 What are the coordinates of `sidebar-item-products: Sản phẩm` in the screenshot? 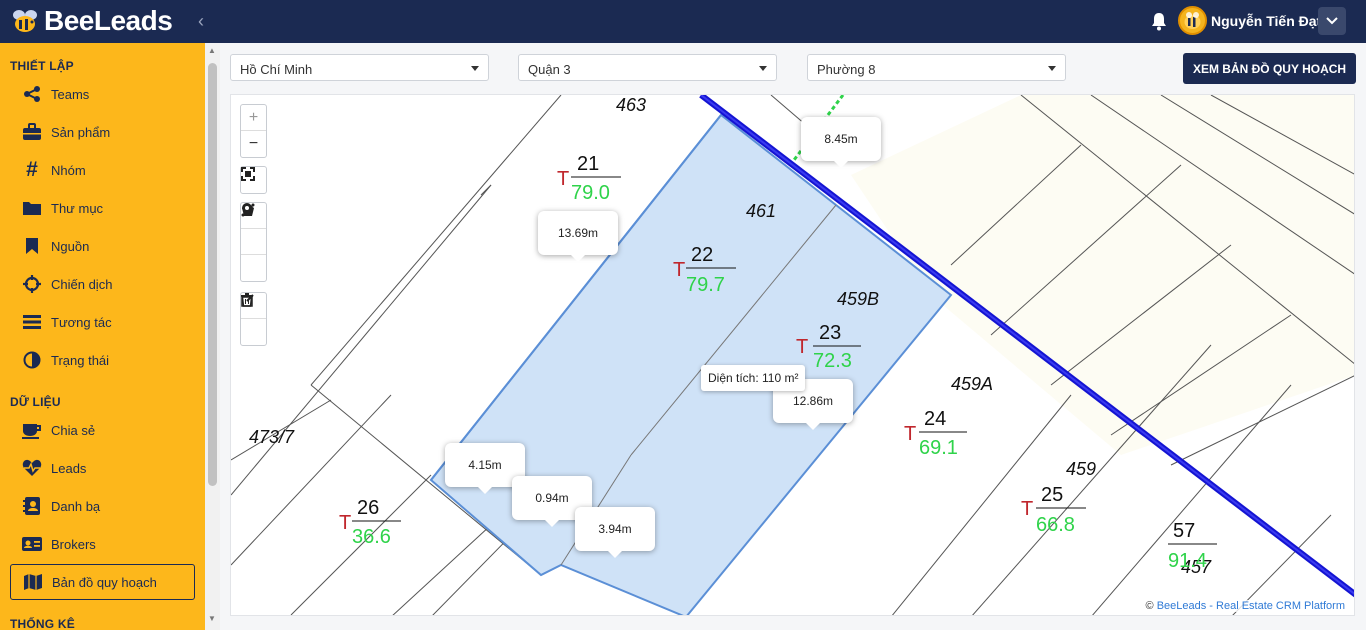 It's located at (102, 132).